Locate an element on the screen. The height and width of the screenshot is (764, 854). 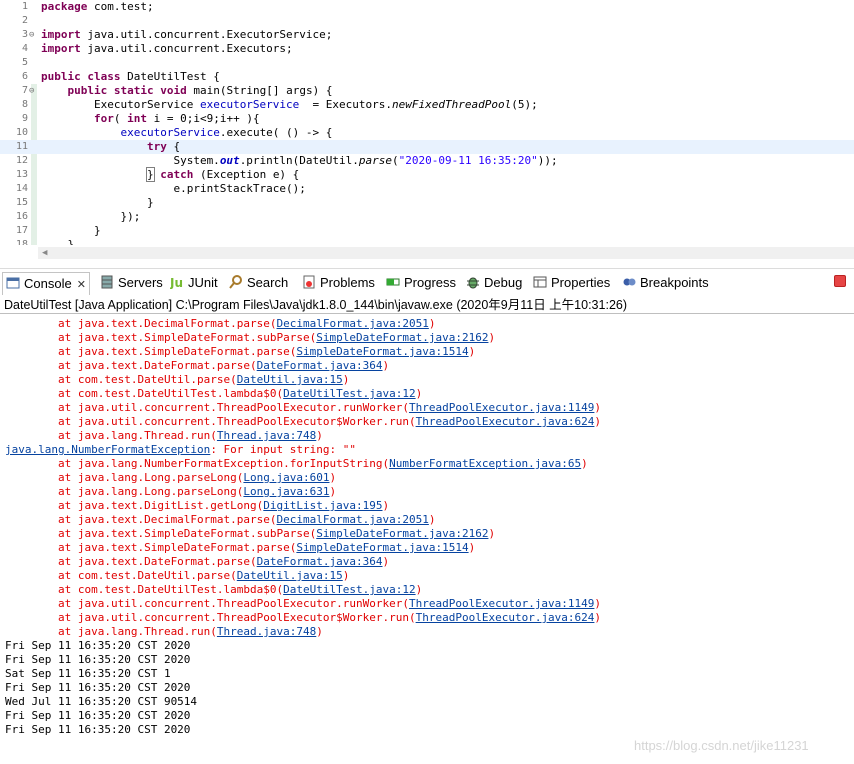
code-line: 6 public class DateUtilTest { is located at coordinates (427, 77).